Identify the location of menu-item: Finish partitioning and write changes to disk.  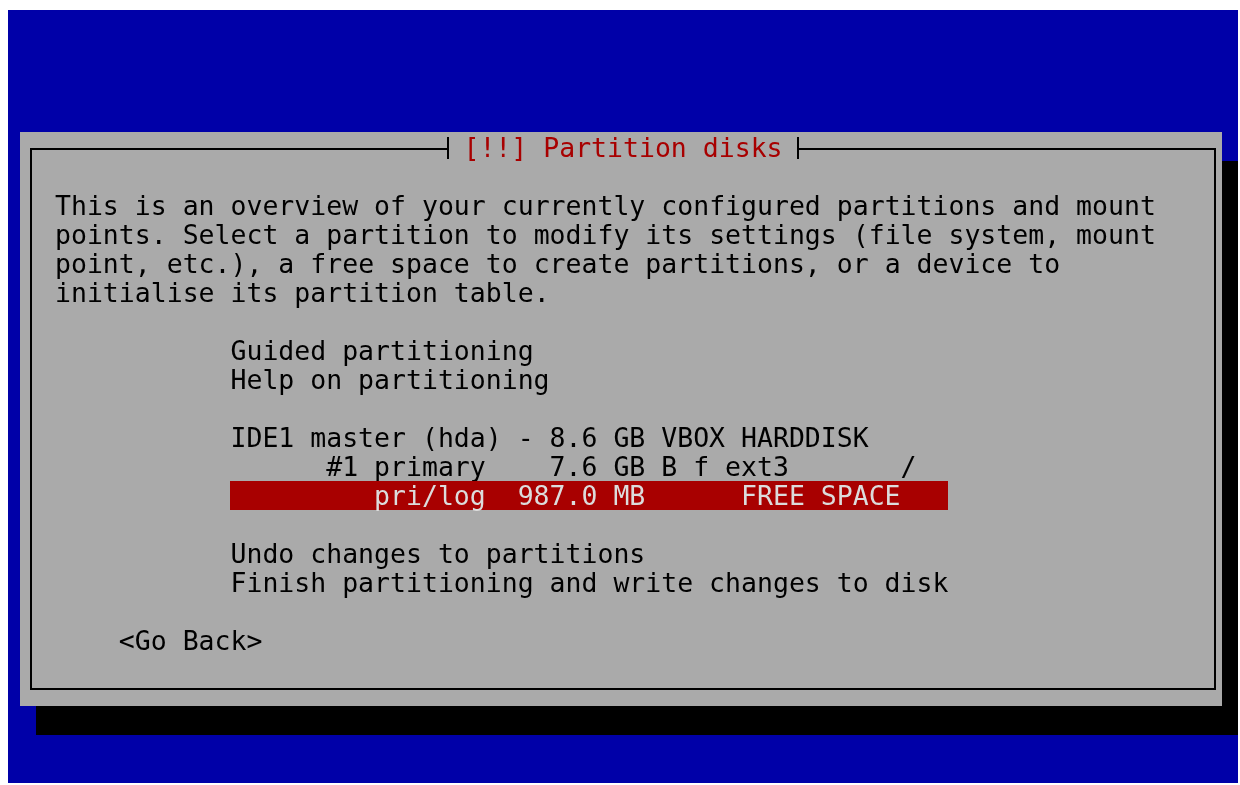
(589, 582).